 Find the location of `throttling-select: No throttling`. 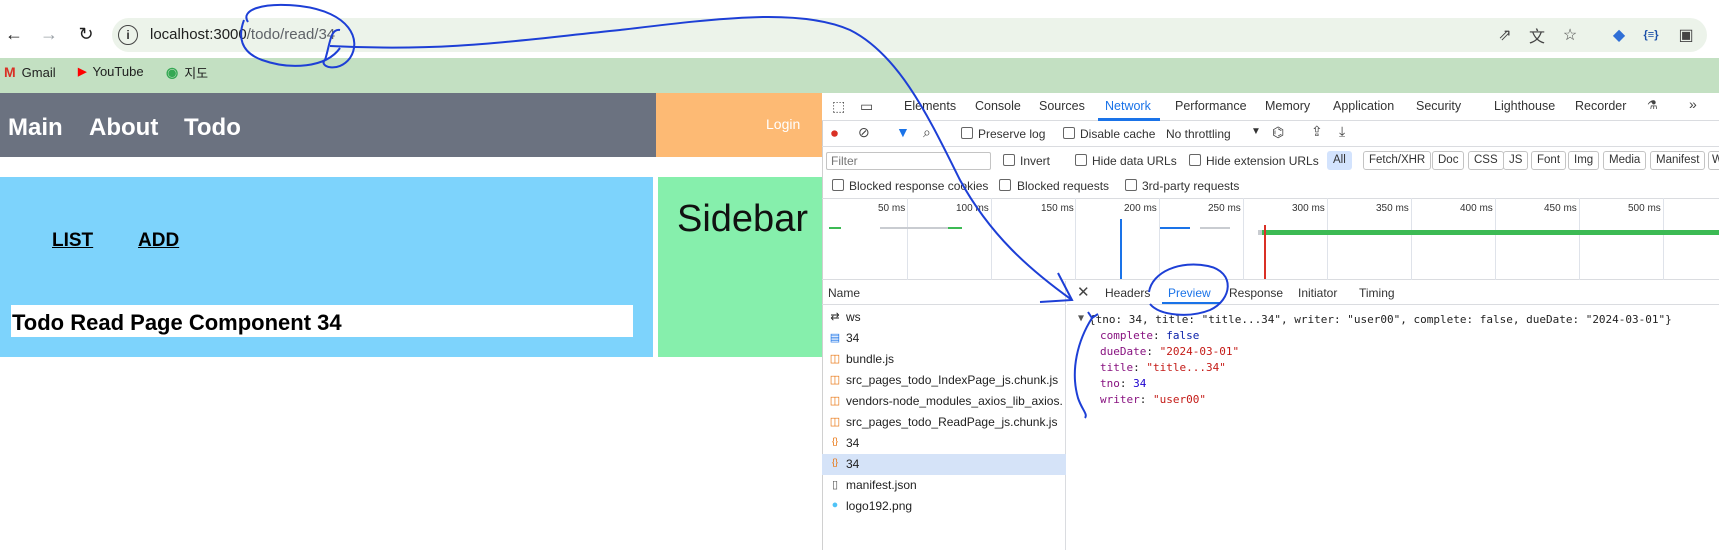

throttling-select: No throttling is located at coordinates (1198, 134).